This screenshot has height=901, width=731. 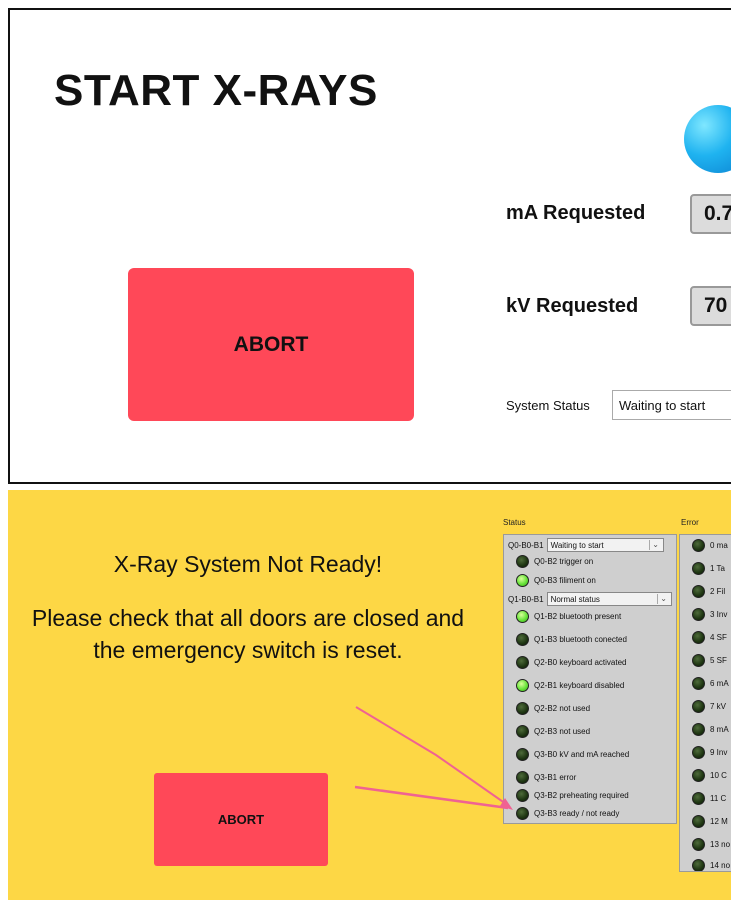 I want to click on status-heading: Status, so click(x=514, y=522).